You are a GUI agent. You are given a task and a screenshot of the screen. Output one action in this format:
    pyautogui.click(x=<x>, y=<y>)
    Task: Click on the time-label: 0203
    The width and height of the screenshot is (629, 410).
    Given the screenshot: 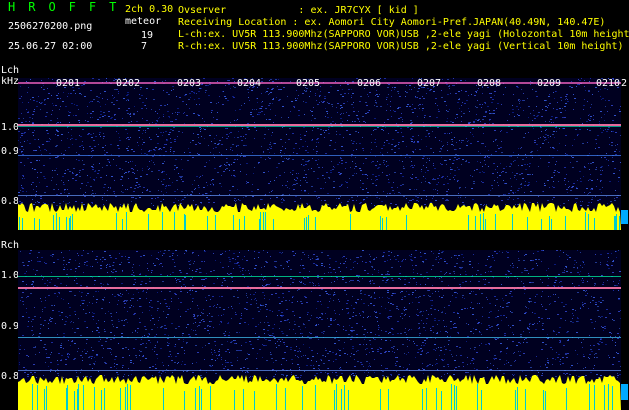 What is the action you would take?
    pyautogui.click(x=189, y=83)
    